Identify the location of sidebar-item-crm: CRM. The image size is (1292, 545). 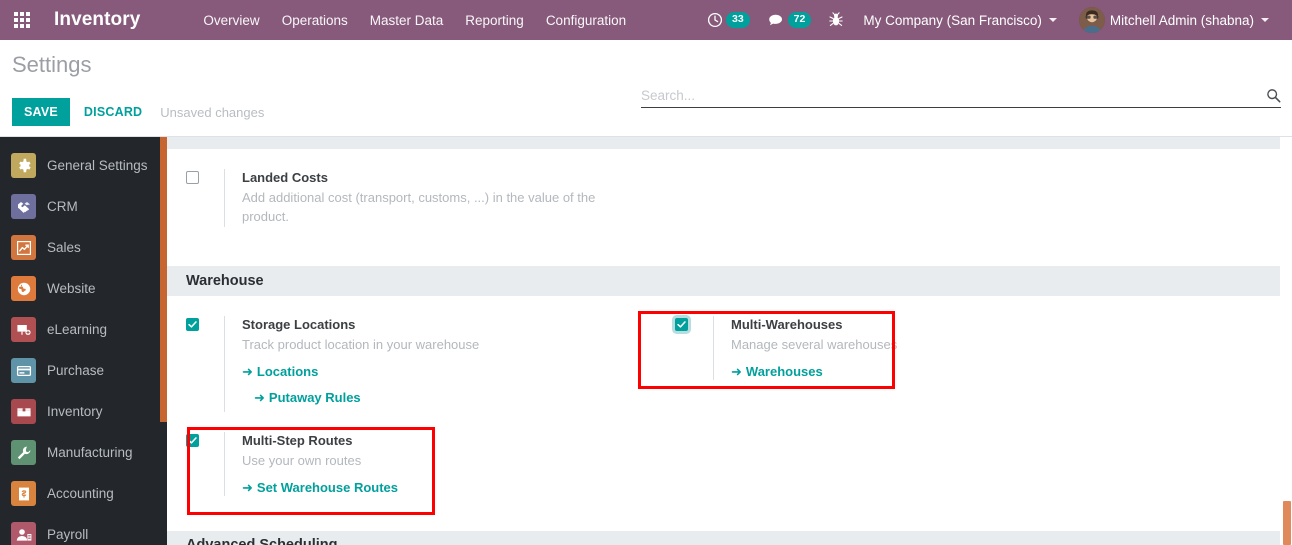
(83, 206).